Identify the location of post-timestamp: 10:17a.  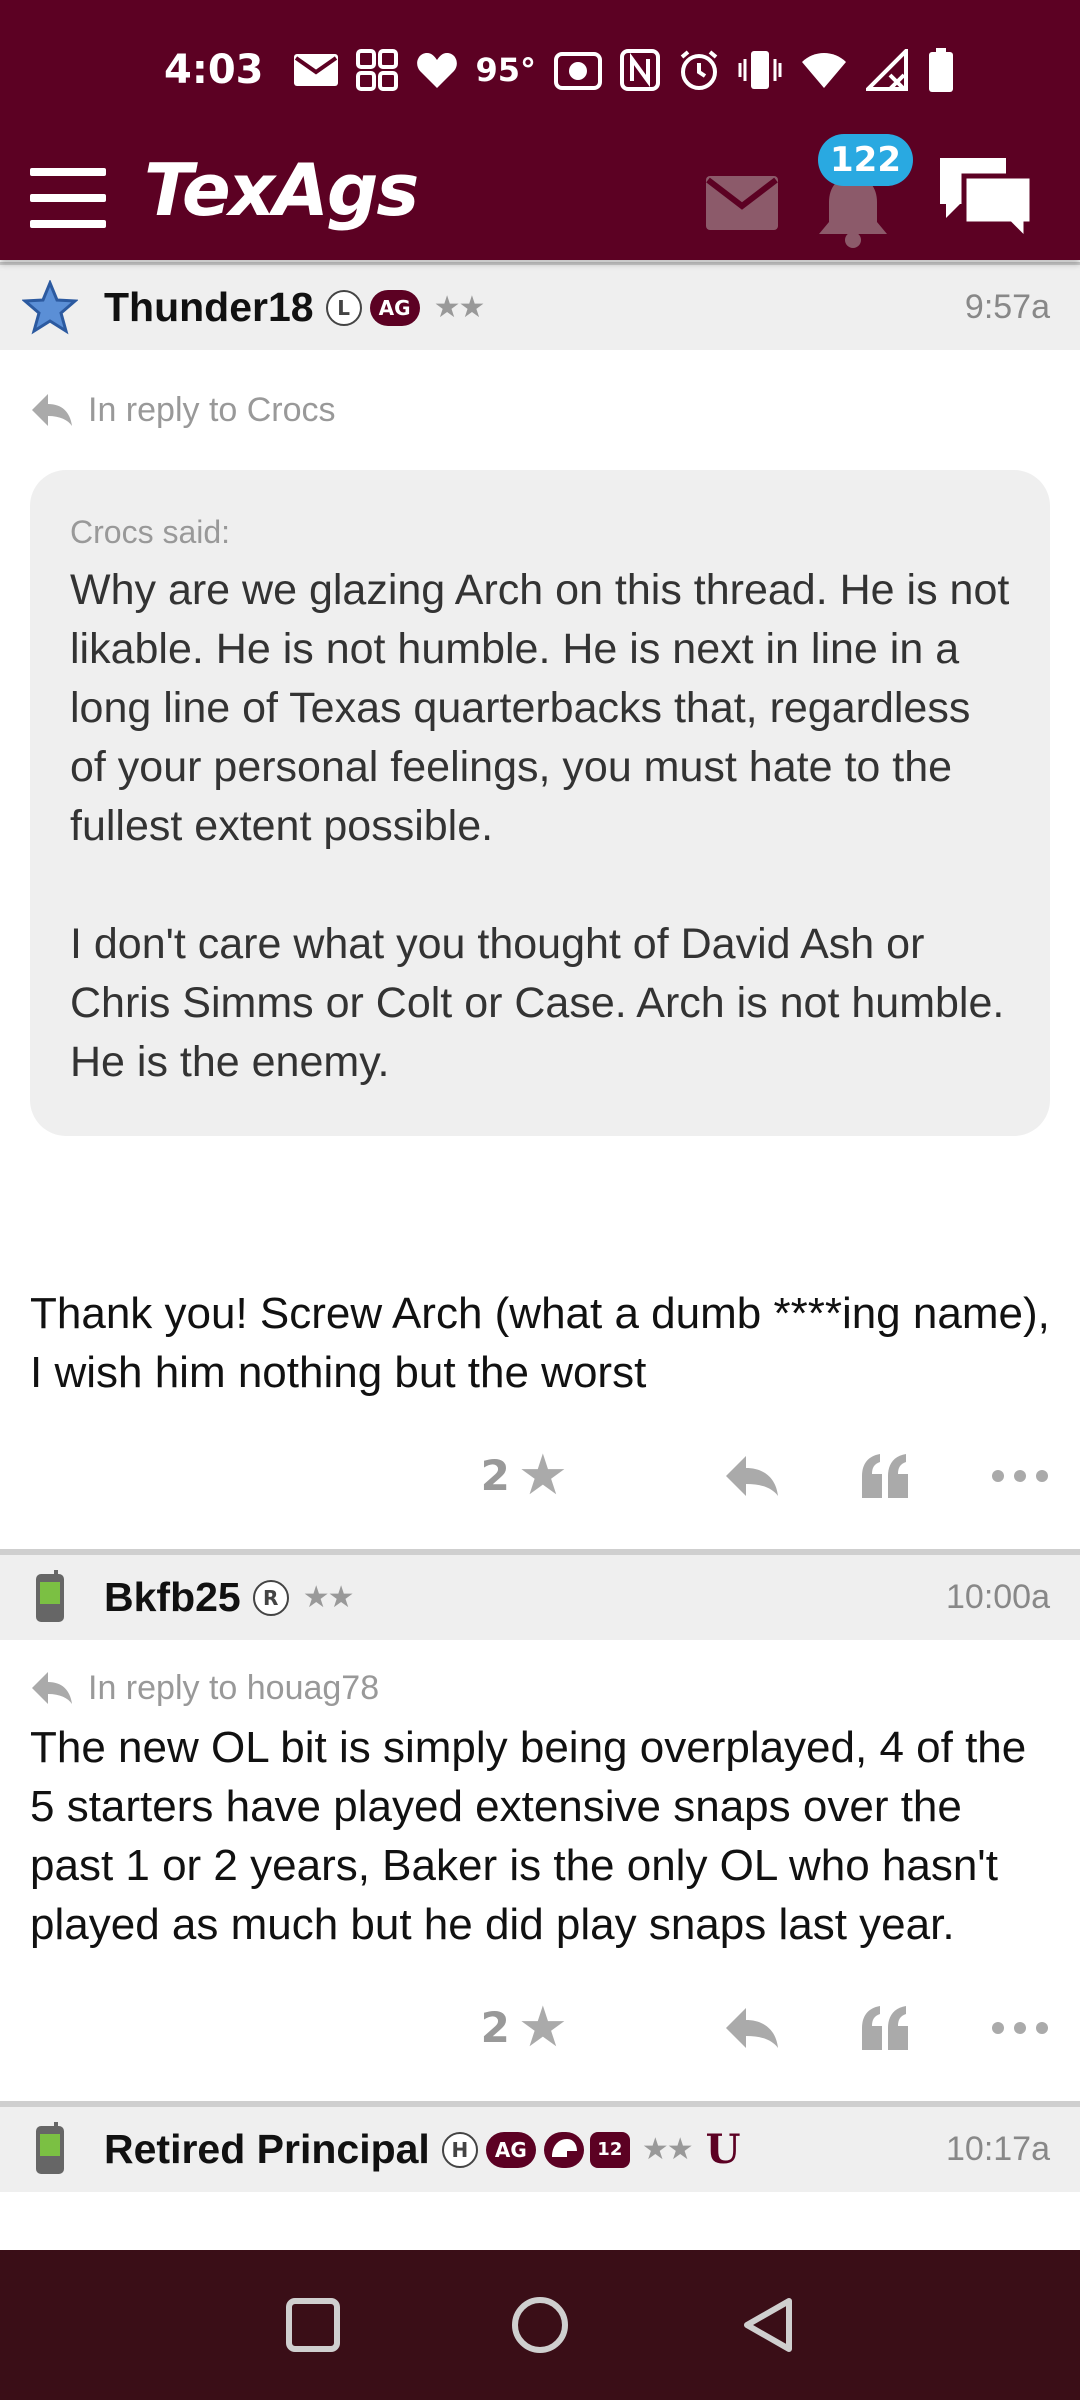
(998, 2149).